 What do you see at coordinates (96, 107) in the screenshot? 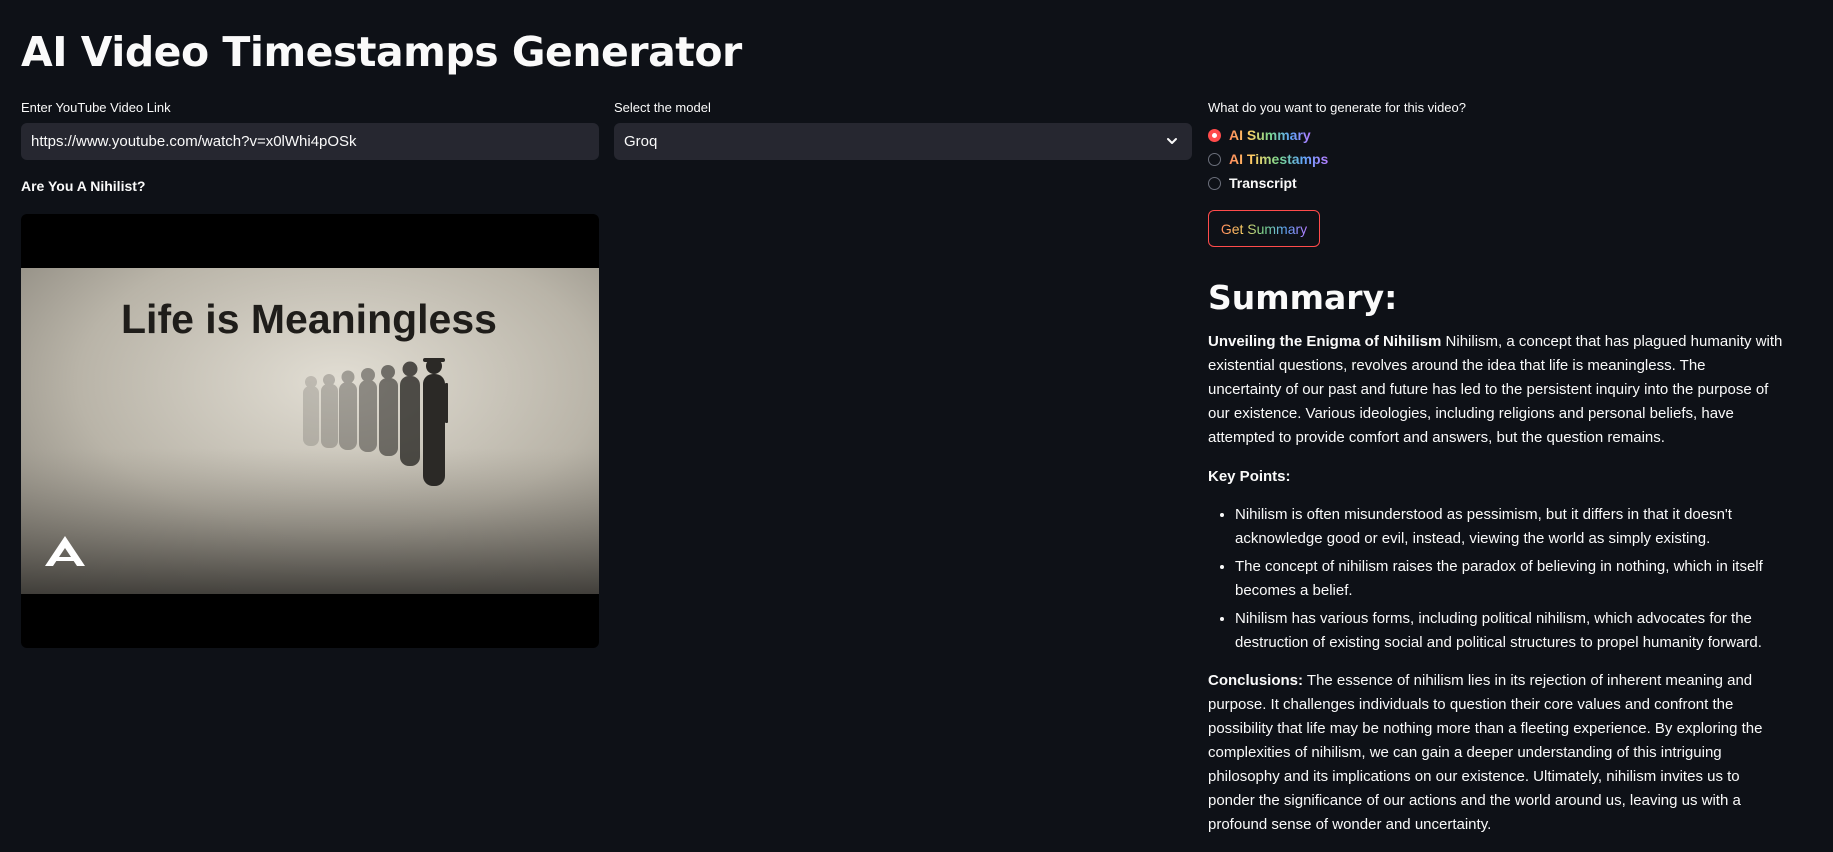
I see `link-input-label: Enter YouTube Video Link` at bounding box center [96, 107].